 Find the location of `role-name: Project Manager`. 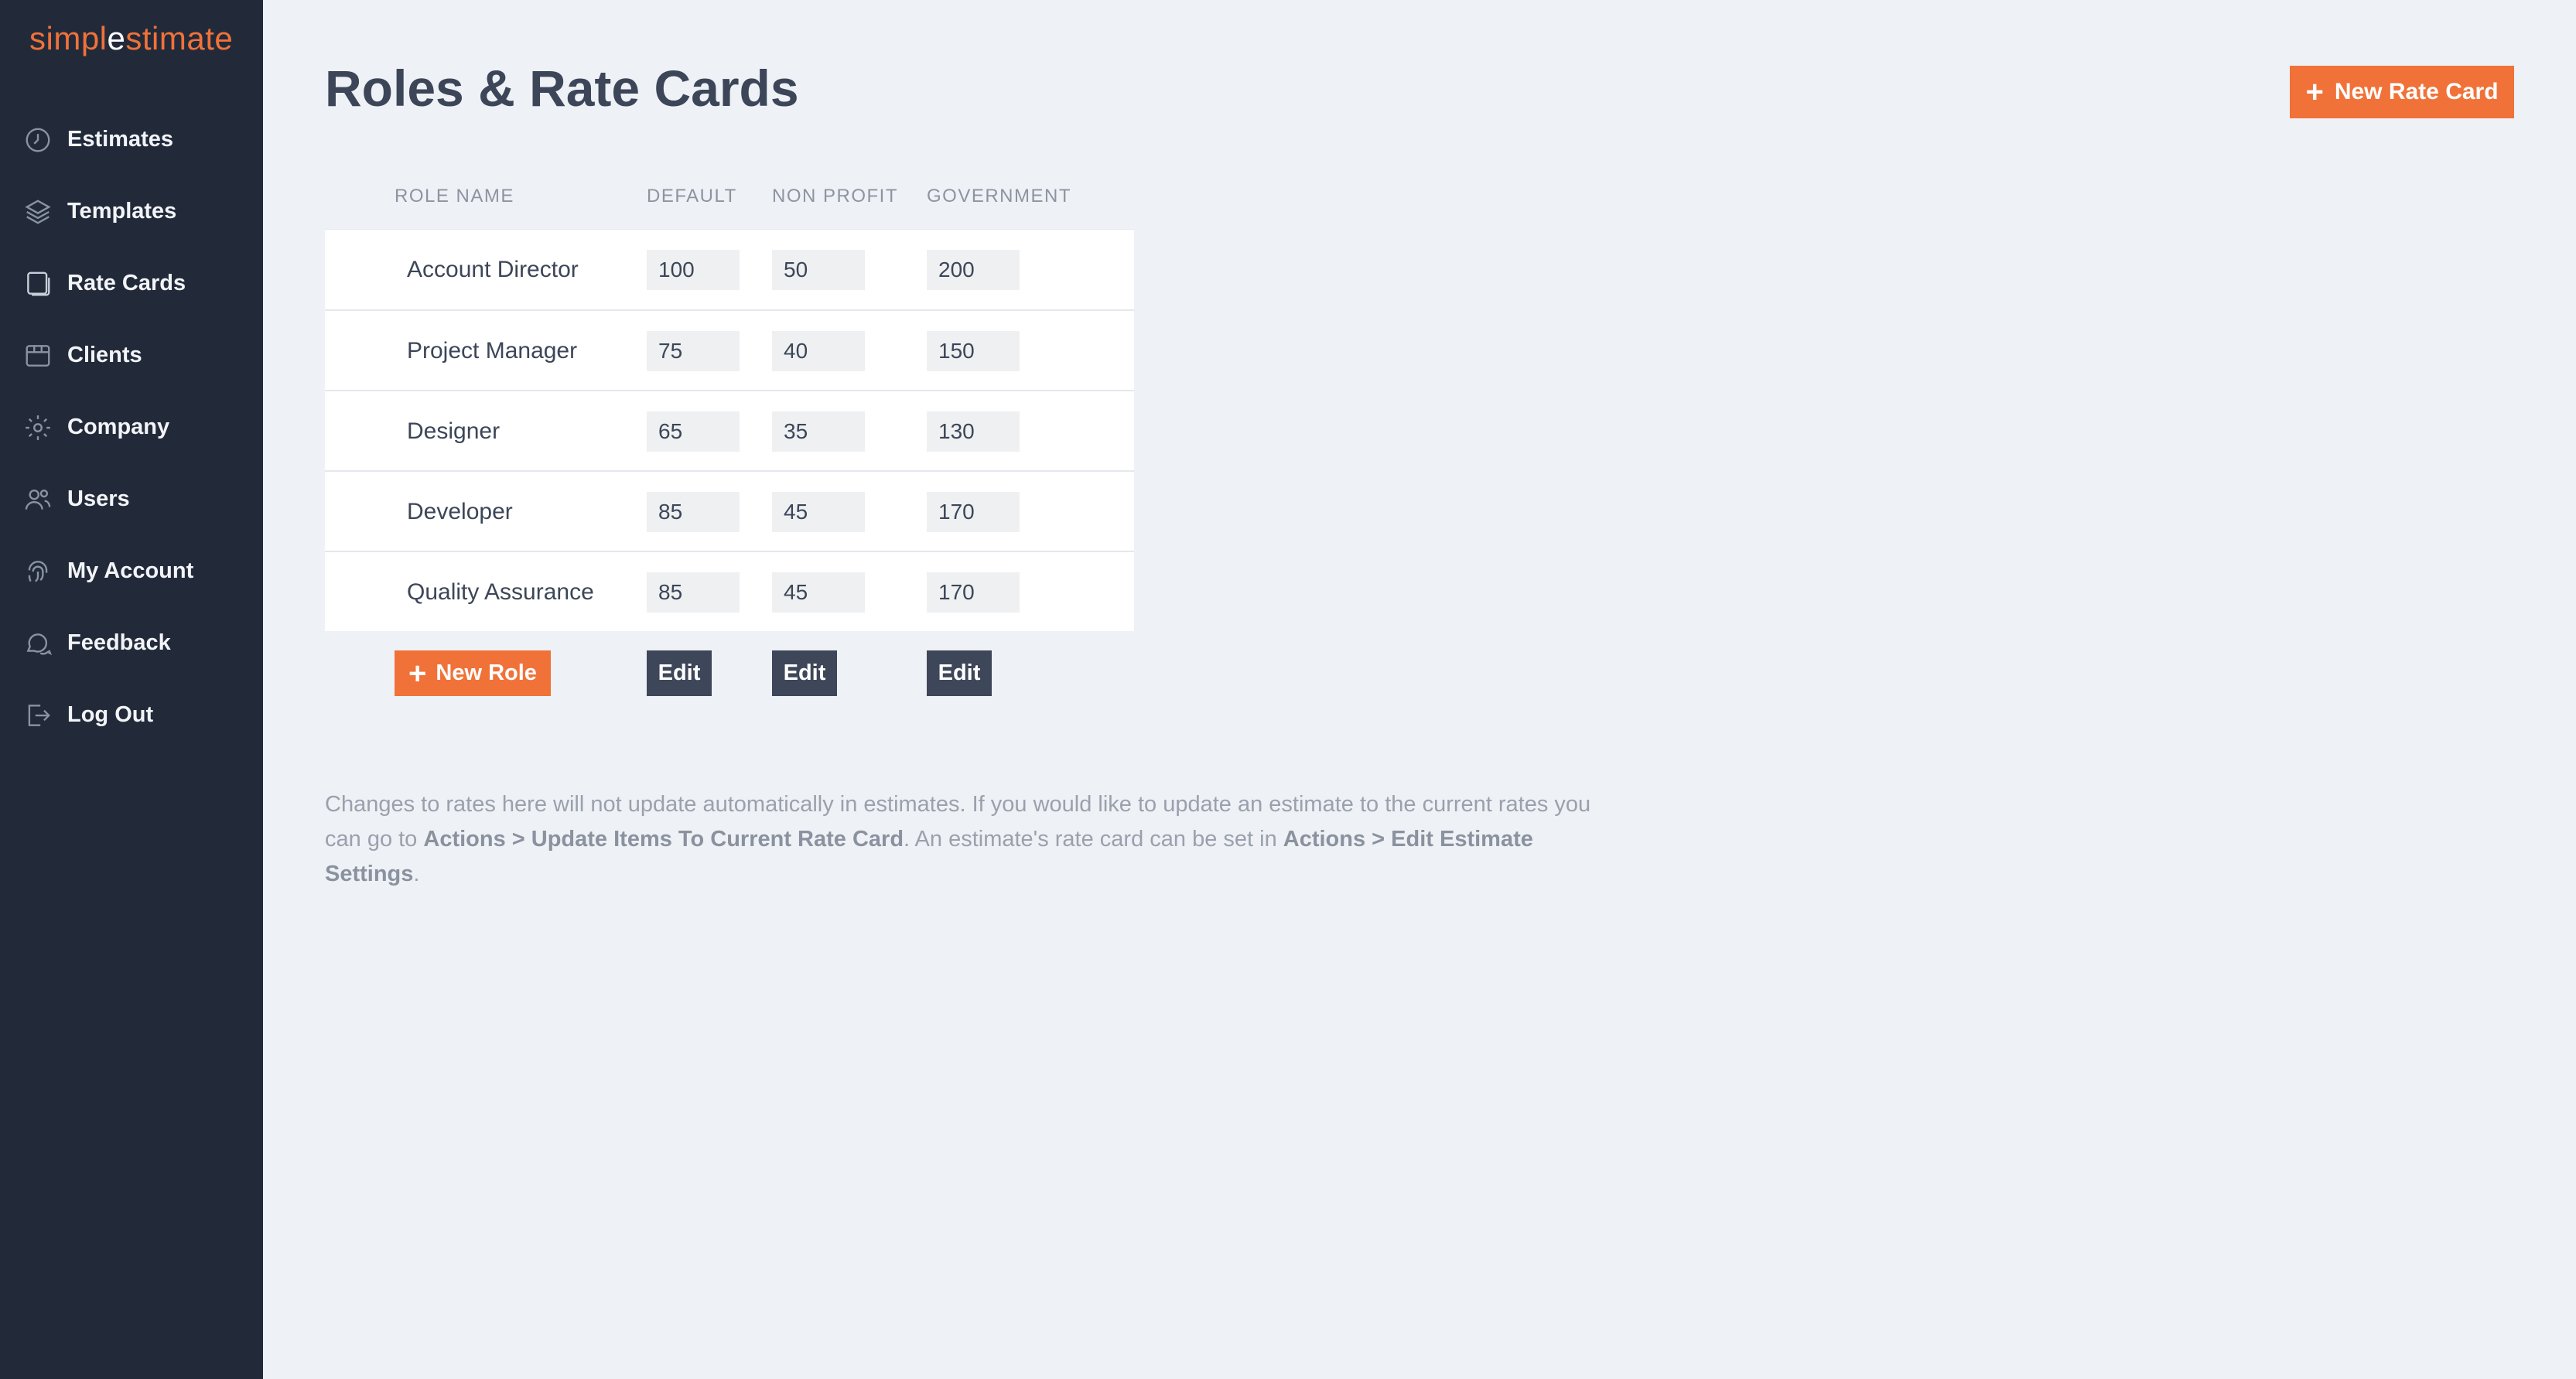

role-name: Project Manager is located at coordinates (492, 351).